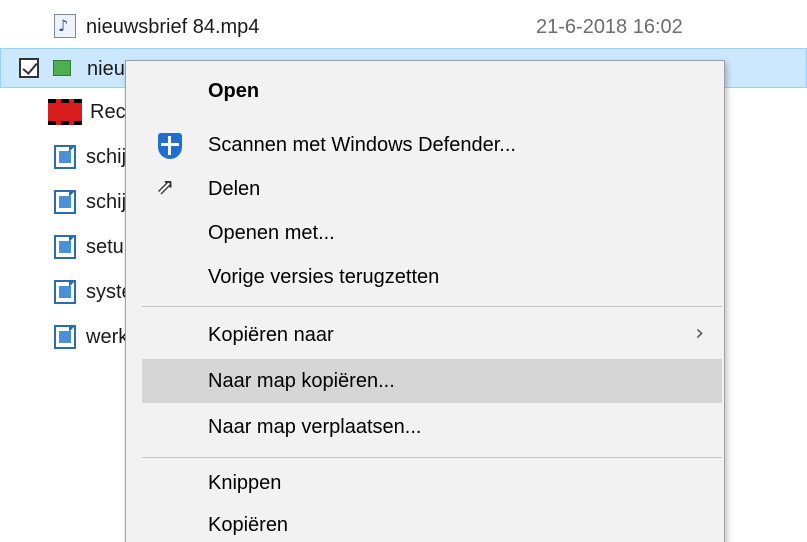 Image resolution: width=807 pixels, height=542 pixels. What do you see at coordinates (234, 188) in the screenshot?
I see `menu-label: Delen` at bounding box center [234, 188].